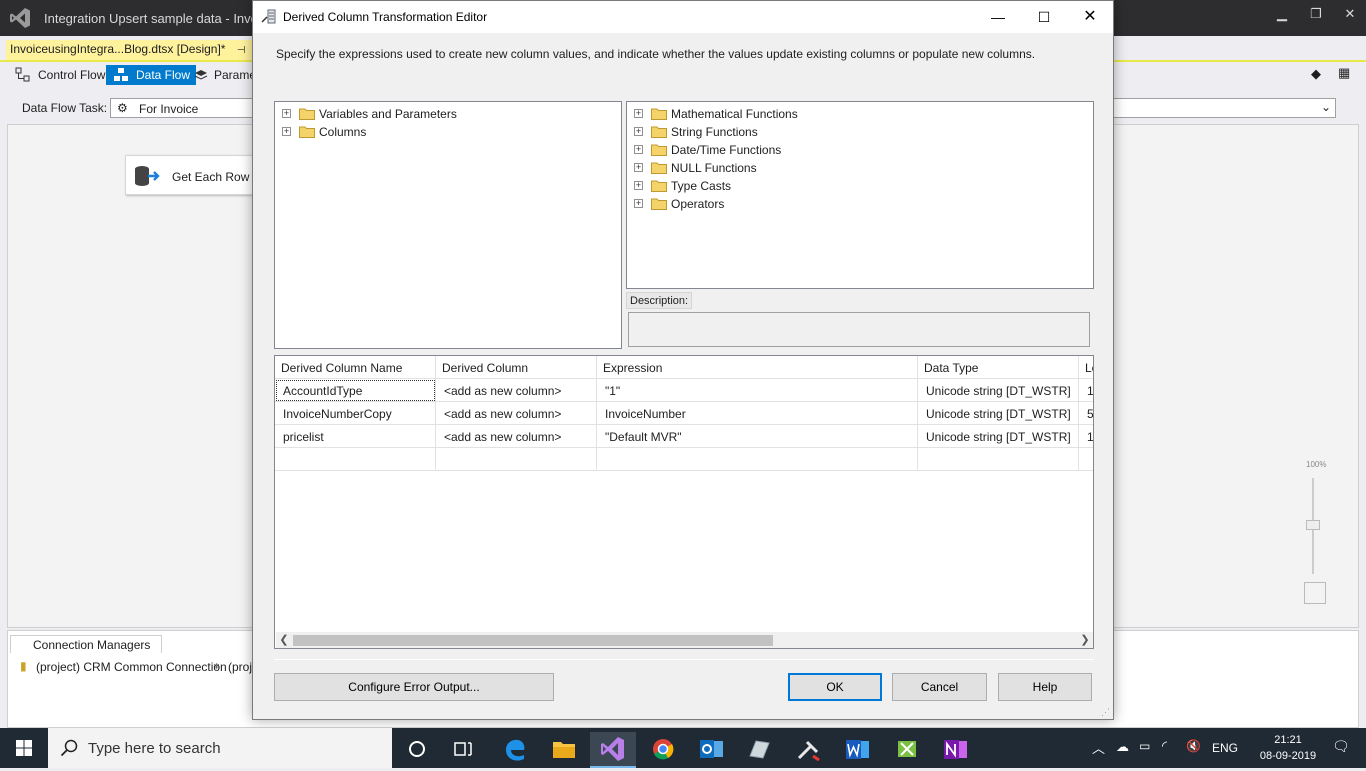 Image resolution: width=1366 pixels, height=771 pixels. I want to click on connection-managers-tab: Connection Managers, so click(86, 644).